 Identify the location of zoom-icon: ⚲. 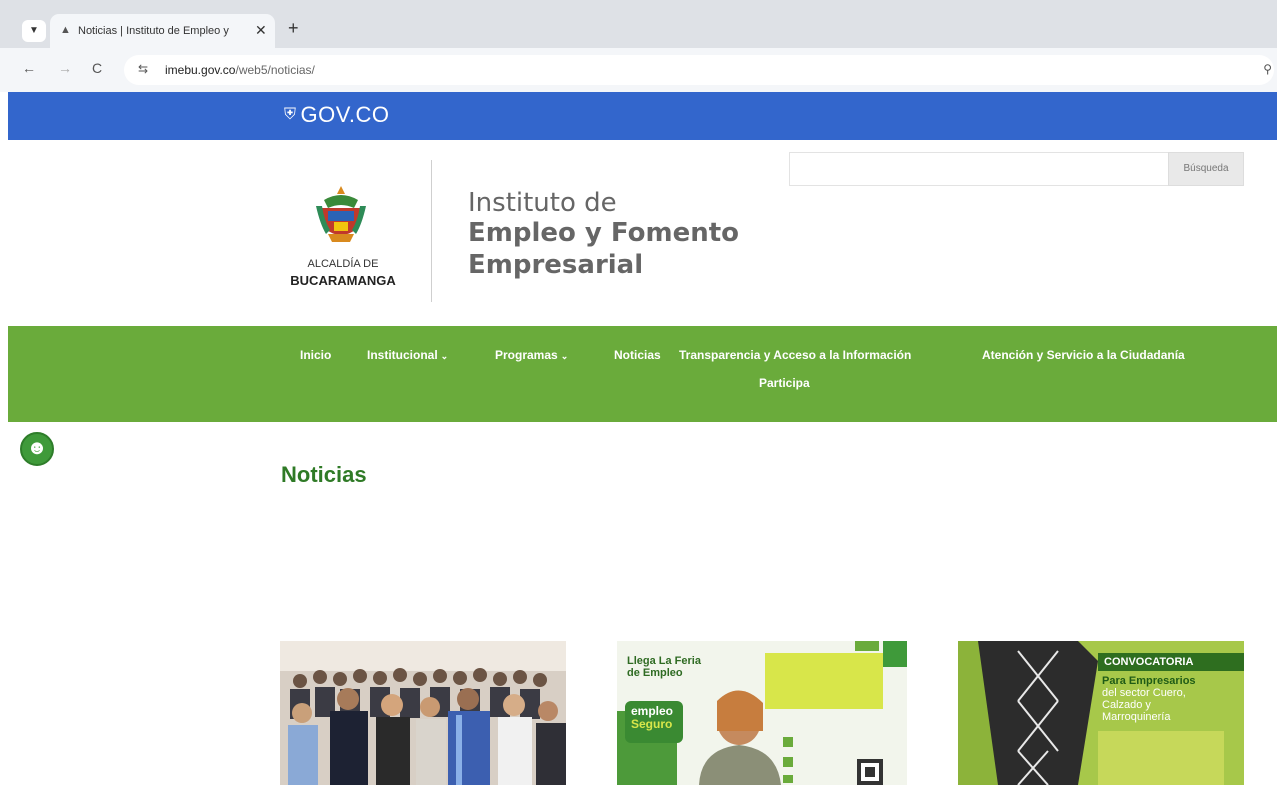
(1267, 69).